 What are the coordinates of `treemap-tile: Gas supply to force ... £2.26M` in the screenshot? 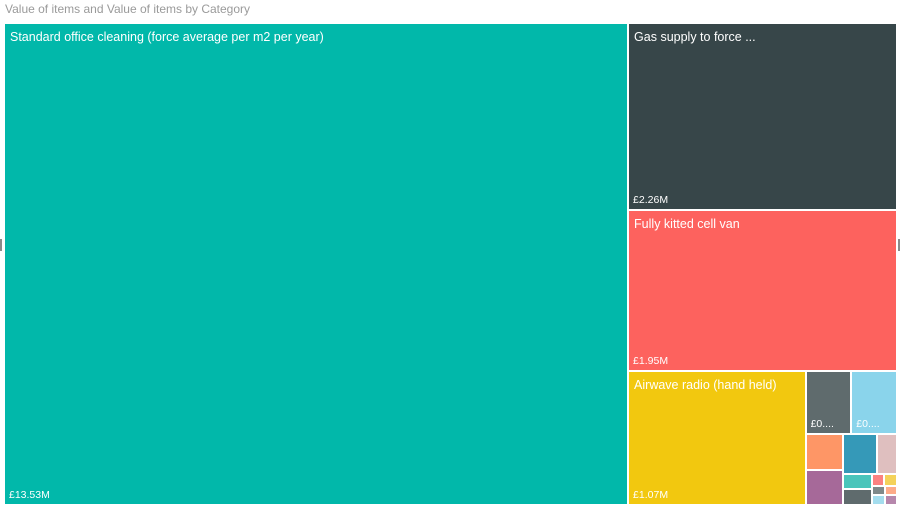 It's located at (762, 116).